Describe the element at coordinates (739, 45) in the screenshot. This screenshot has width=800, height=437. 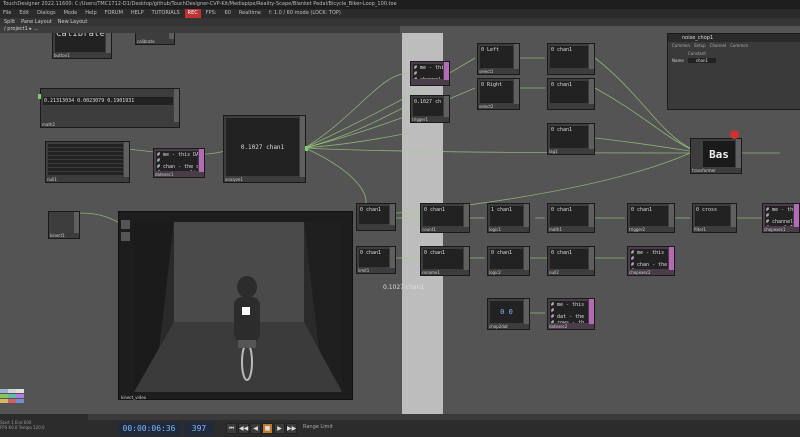
I see `param-tab-4: Common` at that location.